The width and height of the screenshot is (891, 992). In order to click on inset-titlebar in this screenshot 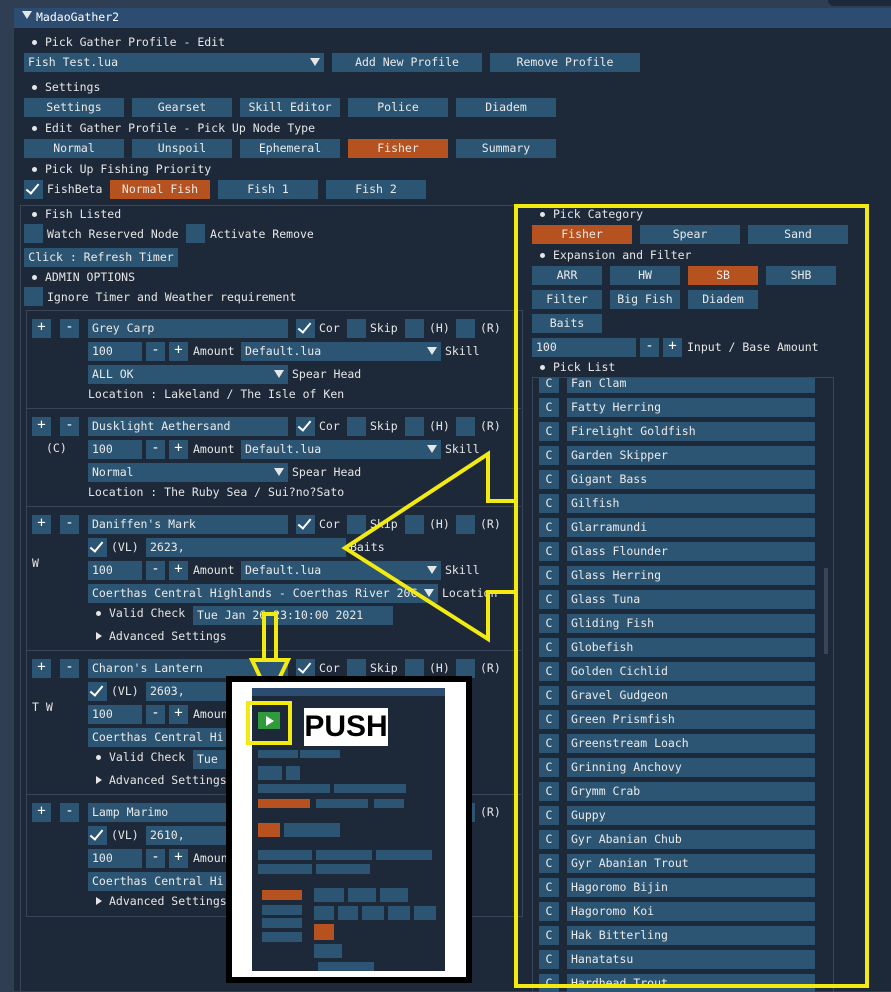, I will do `click(348, 692)`.